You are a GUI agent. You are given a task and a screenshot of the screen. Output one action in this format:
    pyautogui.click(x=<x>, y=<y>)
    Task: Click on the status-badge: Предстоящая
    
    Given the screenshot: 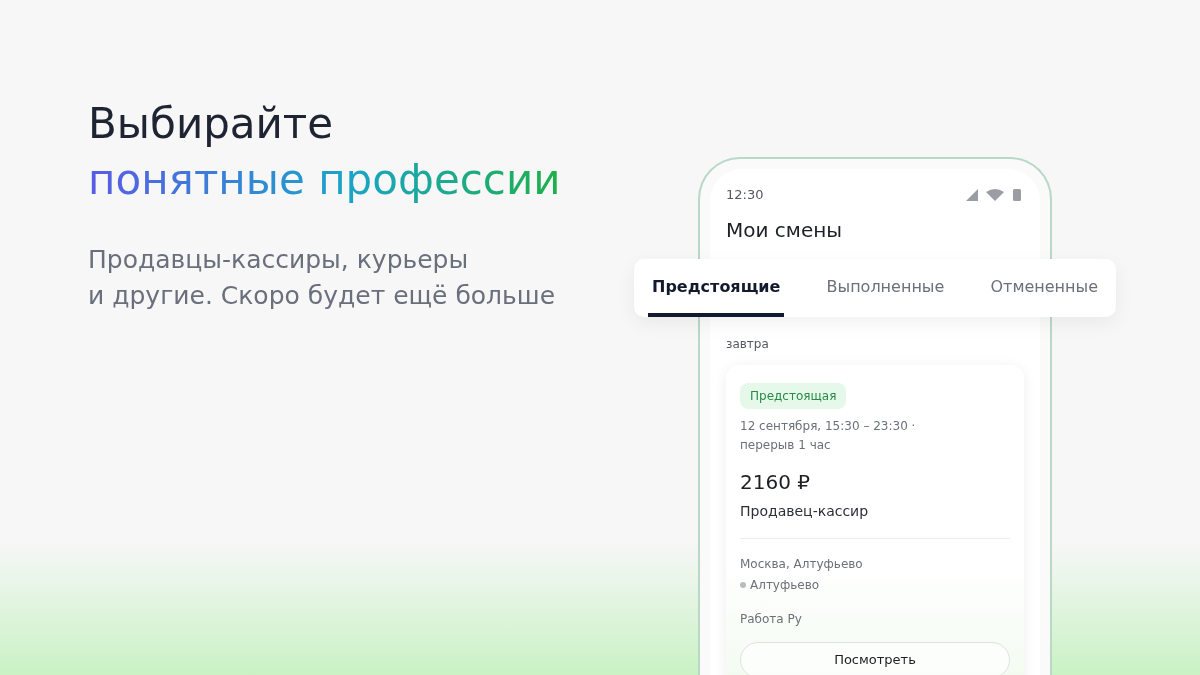 What is the action you would take?
    pyautogui.click(x=793, y=395)
    